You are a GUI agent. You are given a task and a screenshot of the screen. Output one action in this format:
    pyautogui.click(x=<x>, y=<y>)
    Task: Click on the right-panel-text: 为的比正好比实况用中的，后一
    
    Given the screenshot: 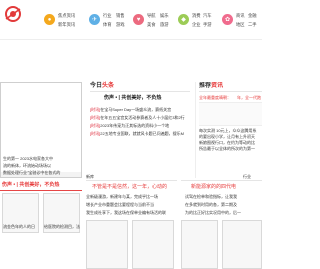 What is the action you would take?
    pyautogui.click(x=213, y=212)
    